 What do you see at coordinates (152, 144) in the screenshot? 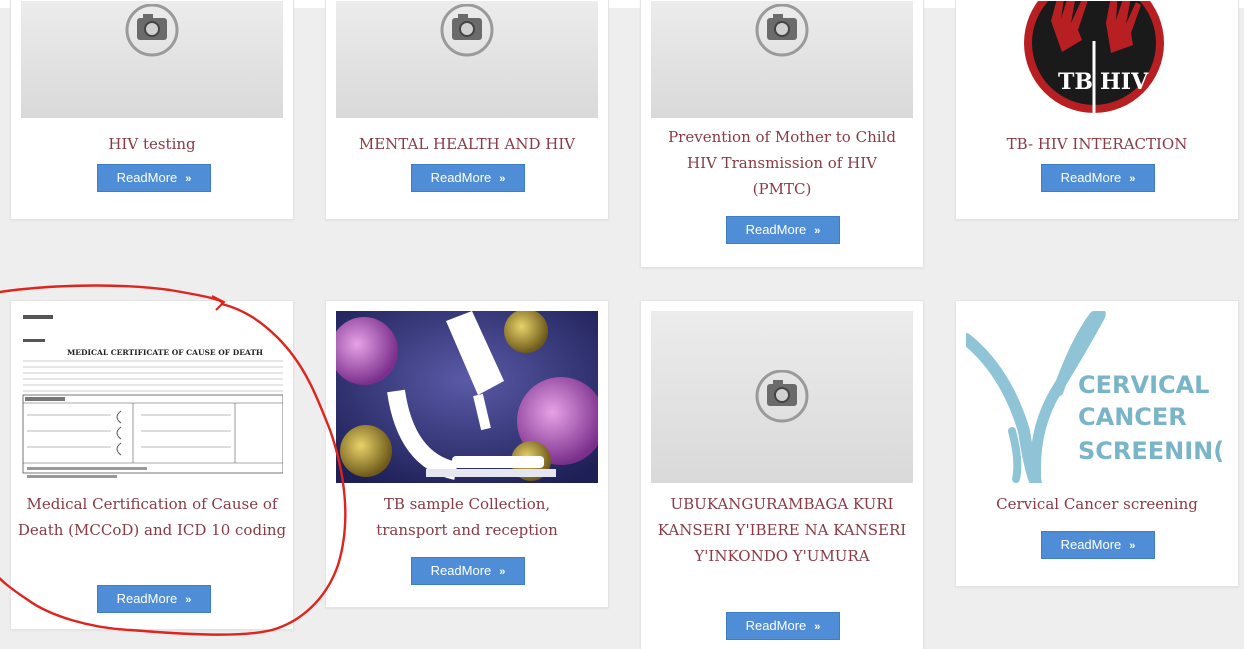
I see `card-title: HIV testing` at bounding box center [152, 144].